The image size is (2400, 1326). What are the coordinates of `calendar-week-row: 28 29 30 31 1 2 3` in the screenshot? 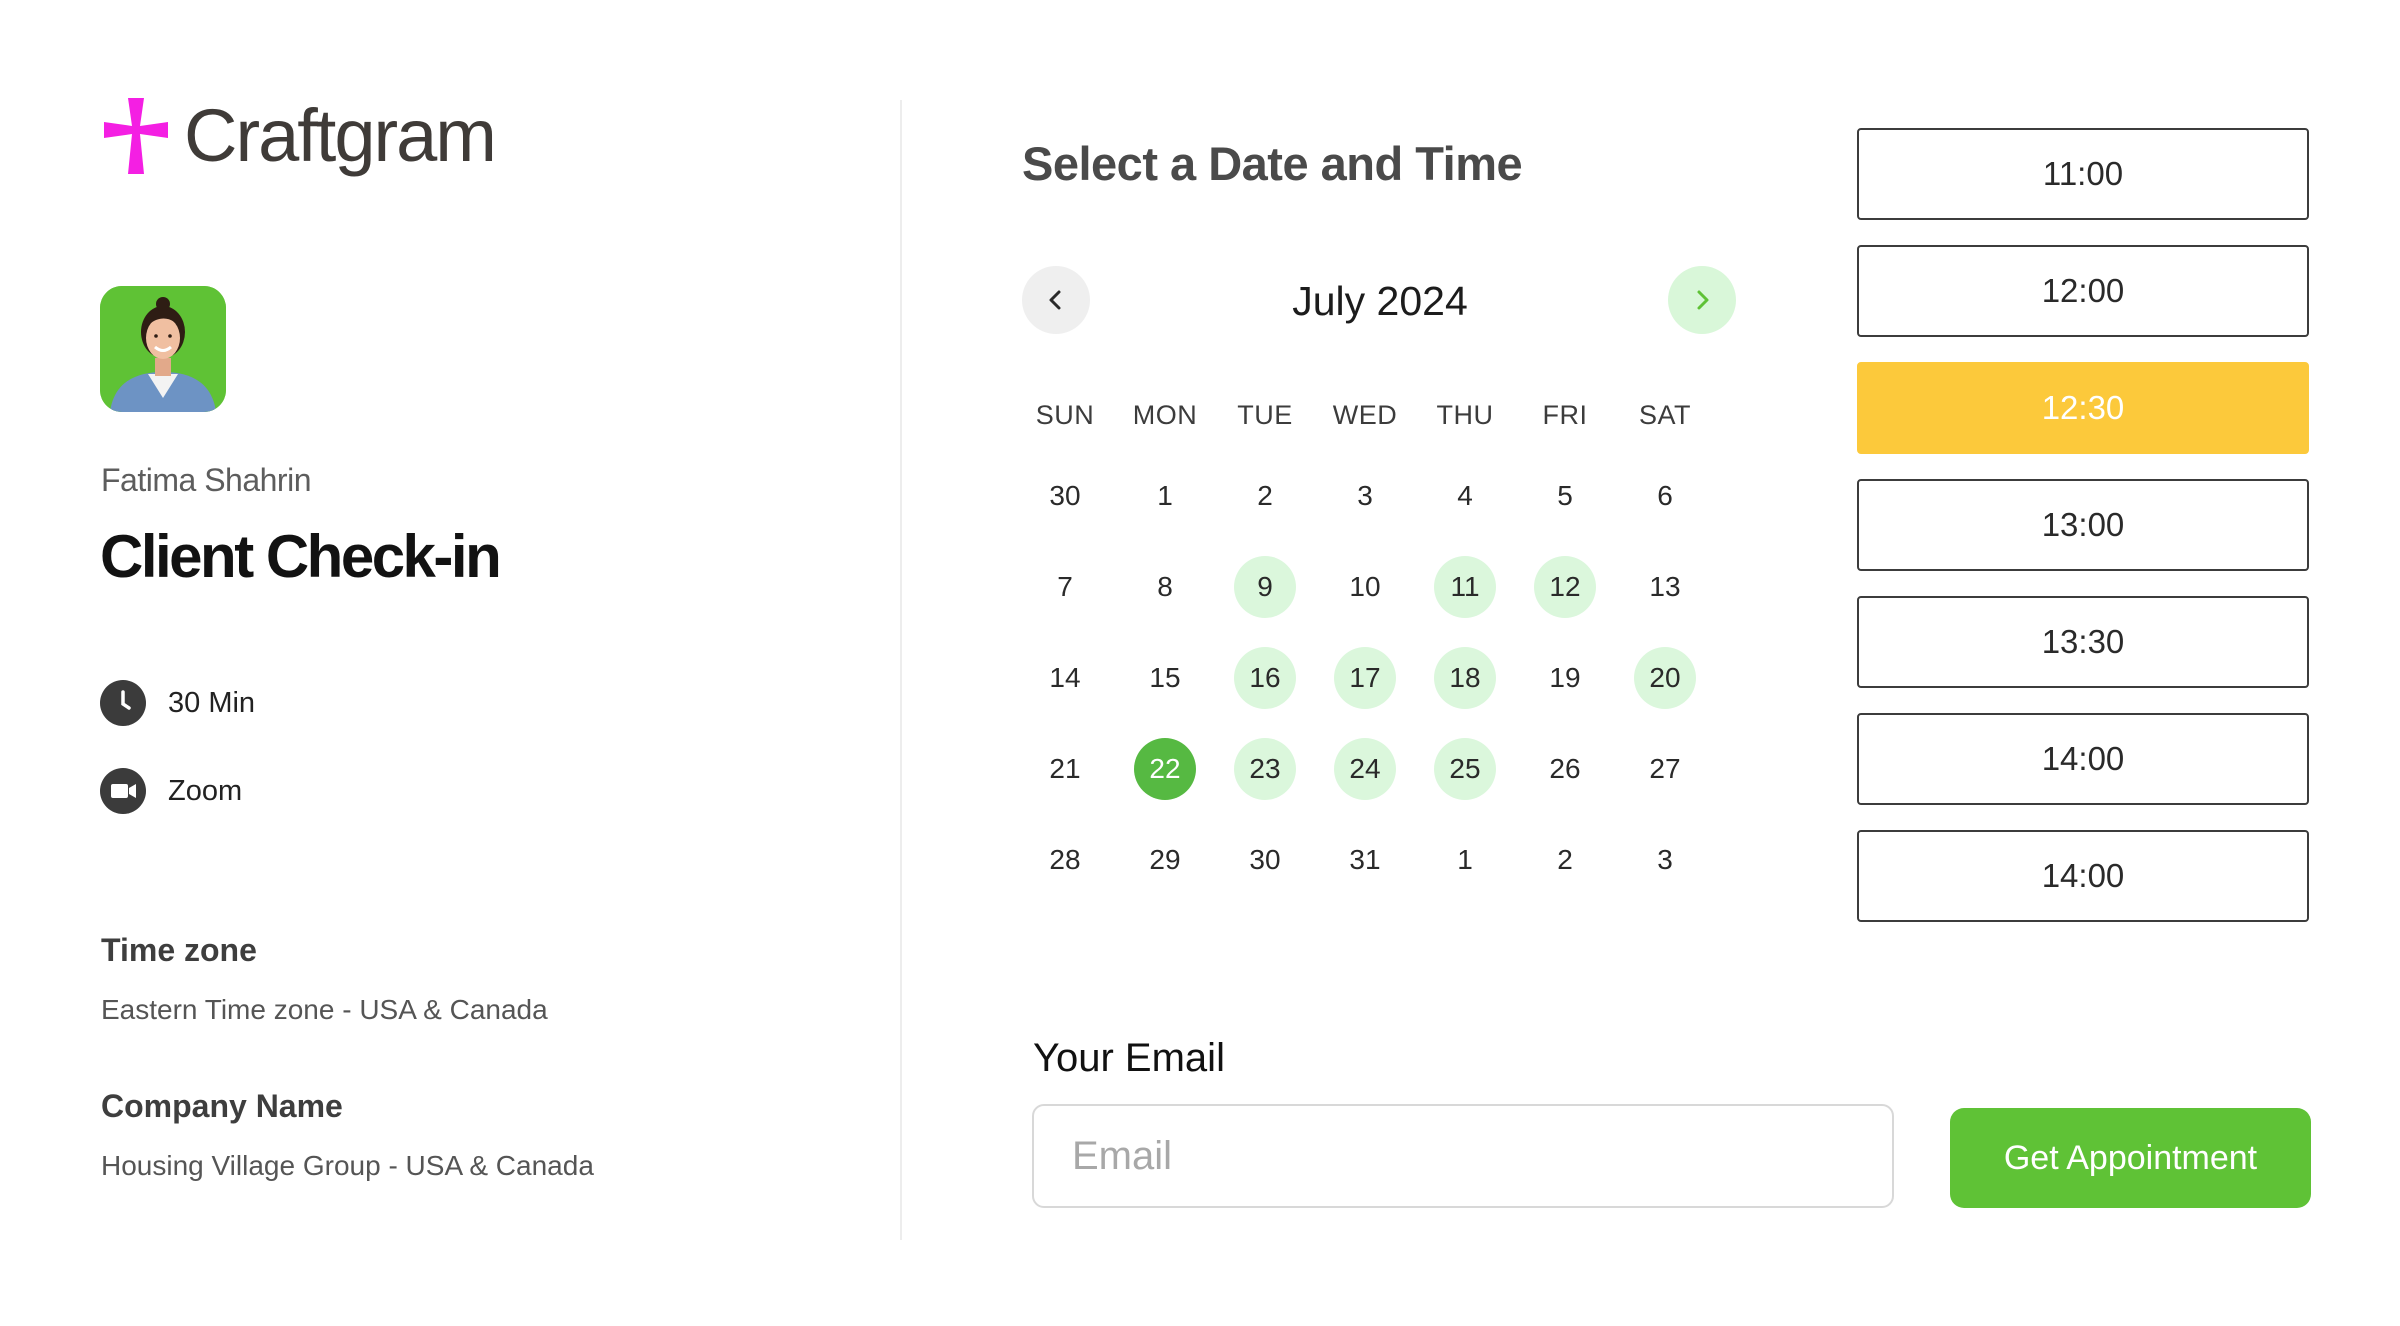 It's located at (1365, 859).